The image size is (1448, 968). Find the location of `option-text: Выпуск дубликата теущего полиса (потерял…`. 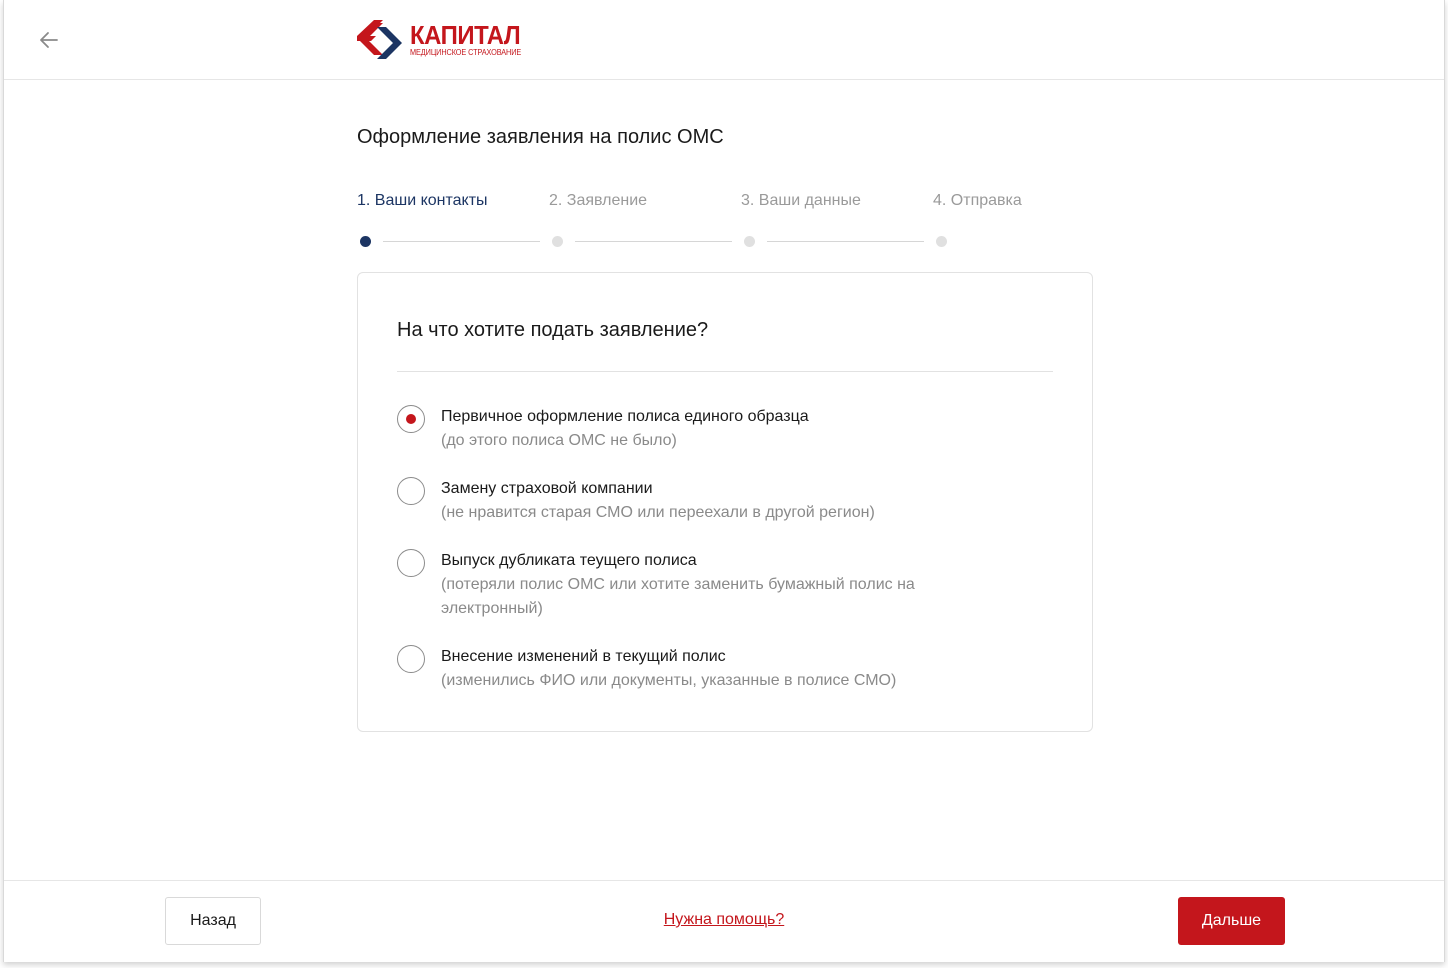

option-text: Выпуск дубликата теущего полиса (потерял… is located at coordinates (691, 585).